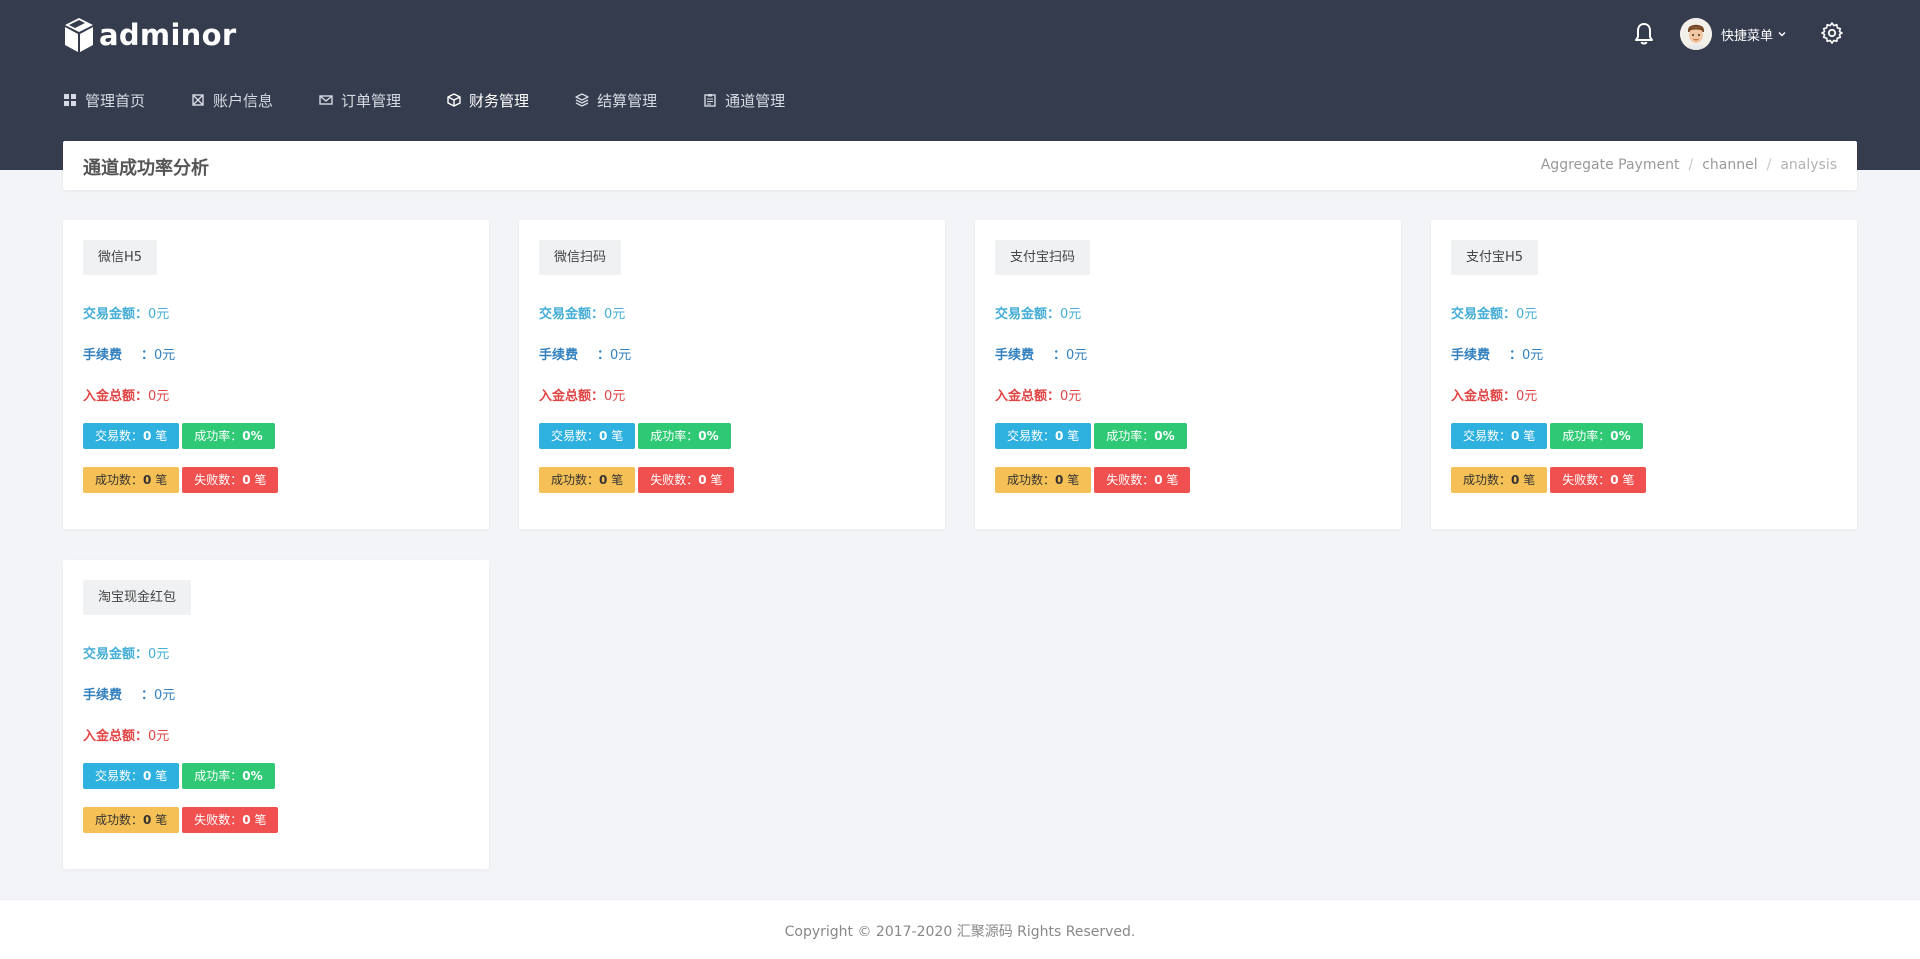 This screenshot has height=959, width=1920. What do you see at coordinates (198, 100) in the screenshot?
I see `account-icon` at bounding box center [198, 100].